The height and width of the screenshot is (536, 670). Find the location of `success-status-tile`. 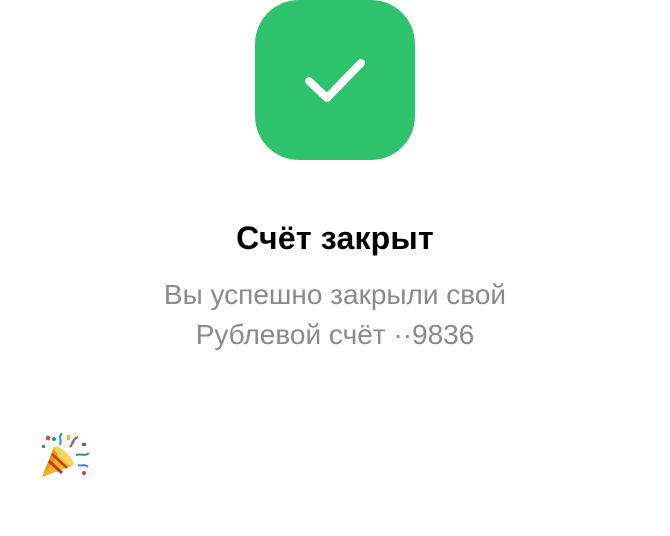

success-status-tile is located at coordinates (335, 80).